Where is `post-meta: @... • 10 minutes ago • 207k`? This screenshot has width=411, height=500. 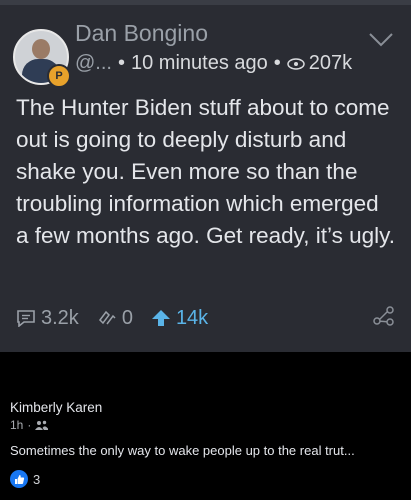 post-meta: @... • 10 minutes ago • 207k is located at coordinates (213, 63).